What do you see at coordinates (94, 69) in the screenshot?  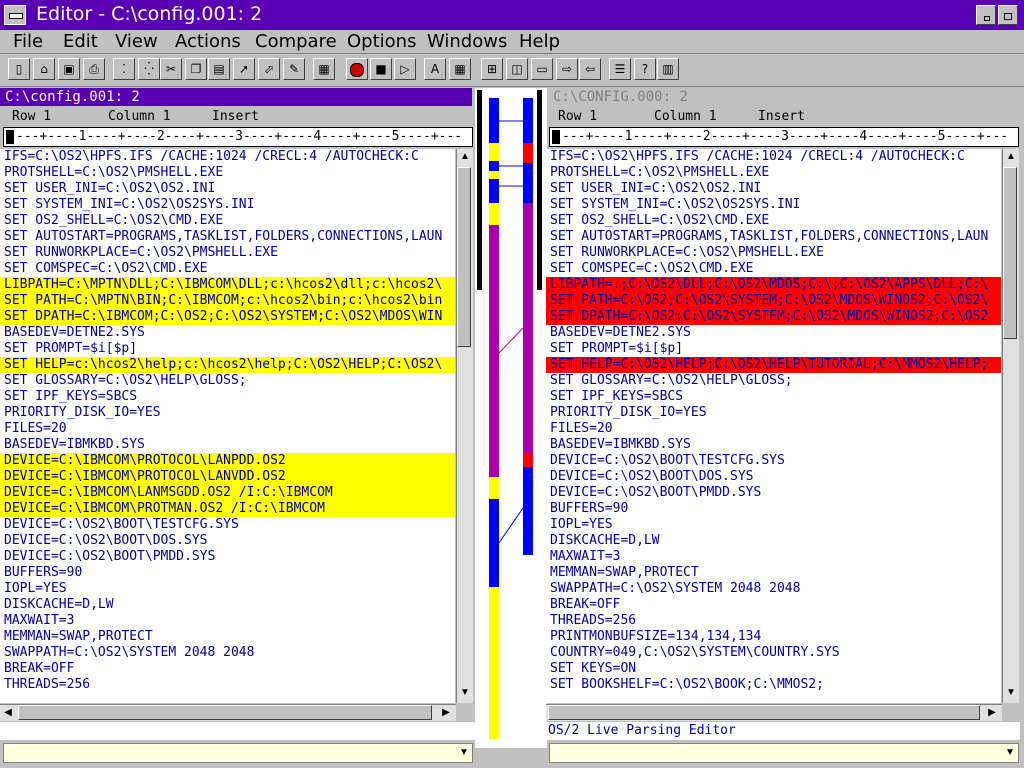 I see `print-icon: ⎙` at bounding box center [94, 69].